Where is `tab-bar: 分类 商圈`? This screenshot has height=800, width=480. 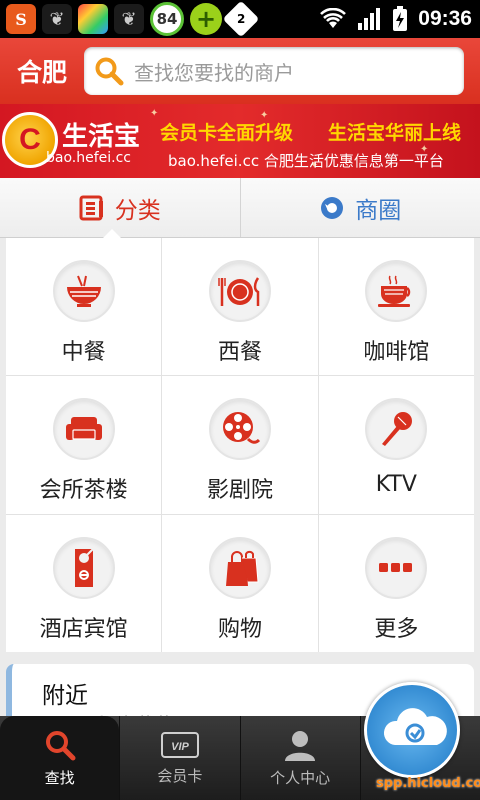 tab-bar: 分类 商圈 is located at coordinates (240, 208).